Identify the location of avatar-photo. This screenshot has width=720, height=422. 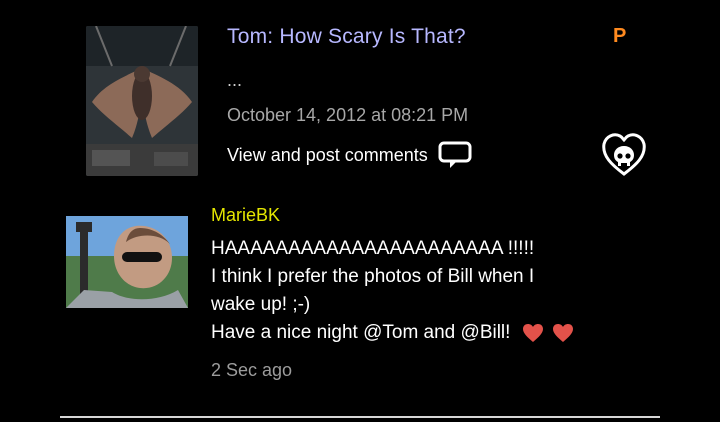
(127, 262).